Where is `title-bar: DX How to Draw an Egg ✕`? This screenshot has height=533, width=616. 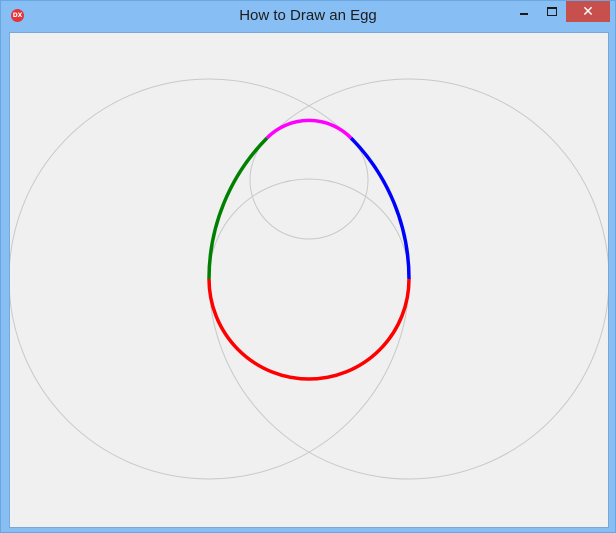 title-bar: DX How to Draw an Egg ✕ is located at coordinates (308, 16).